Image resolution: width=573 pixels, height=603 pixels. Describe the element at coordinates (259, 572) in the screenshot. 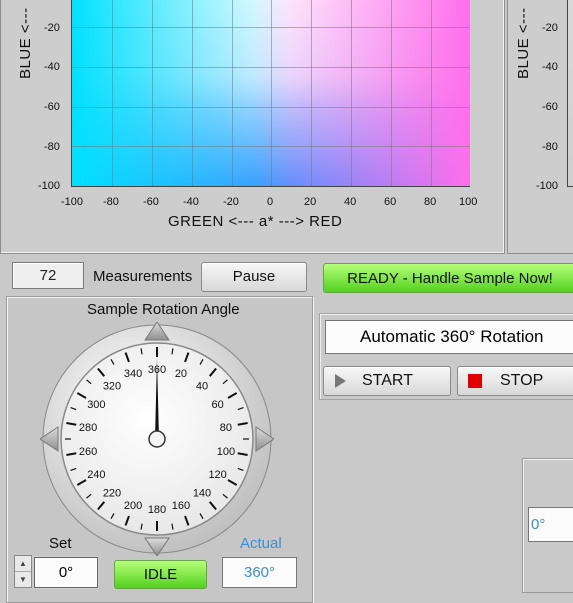

I see `actual-angle-display: 360°` at that location.